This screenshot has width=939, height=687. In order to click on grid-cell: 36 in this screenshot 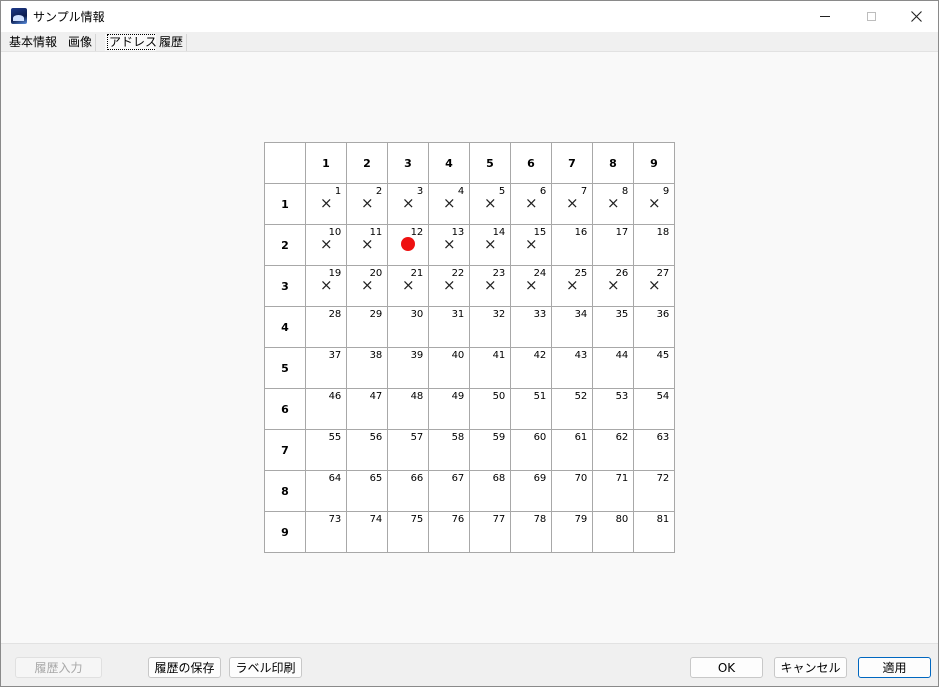, I will do `click(654, 327)`.